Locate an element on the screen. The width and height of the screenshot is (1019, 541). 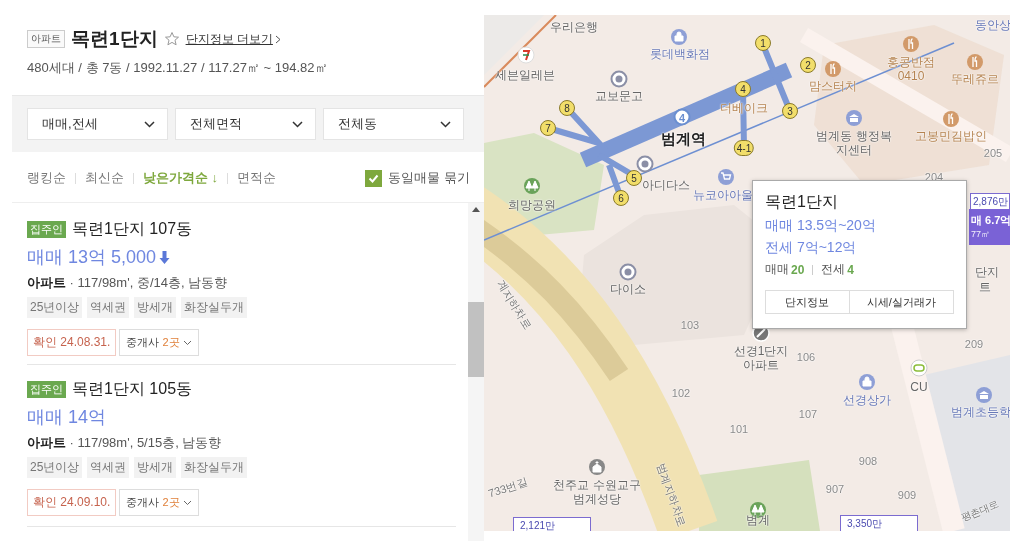
count-value: 20 is located at coordinates (798, 269).